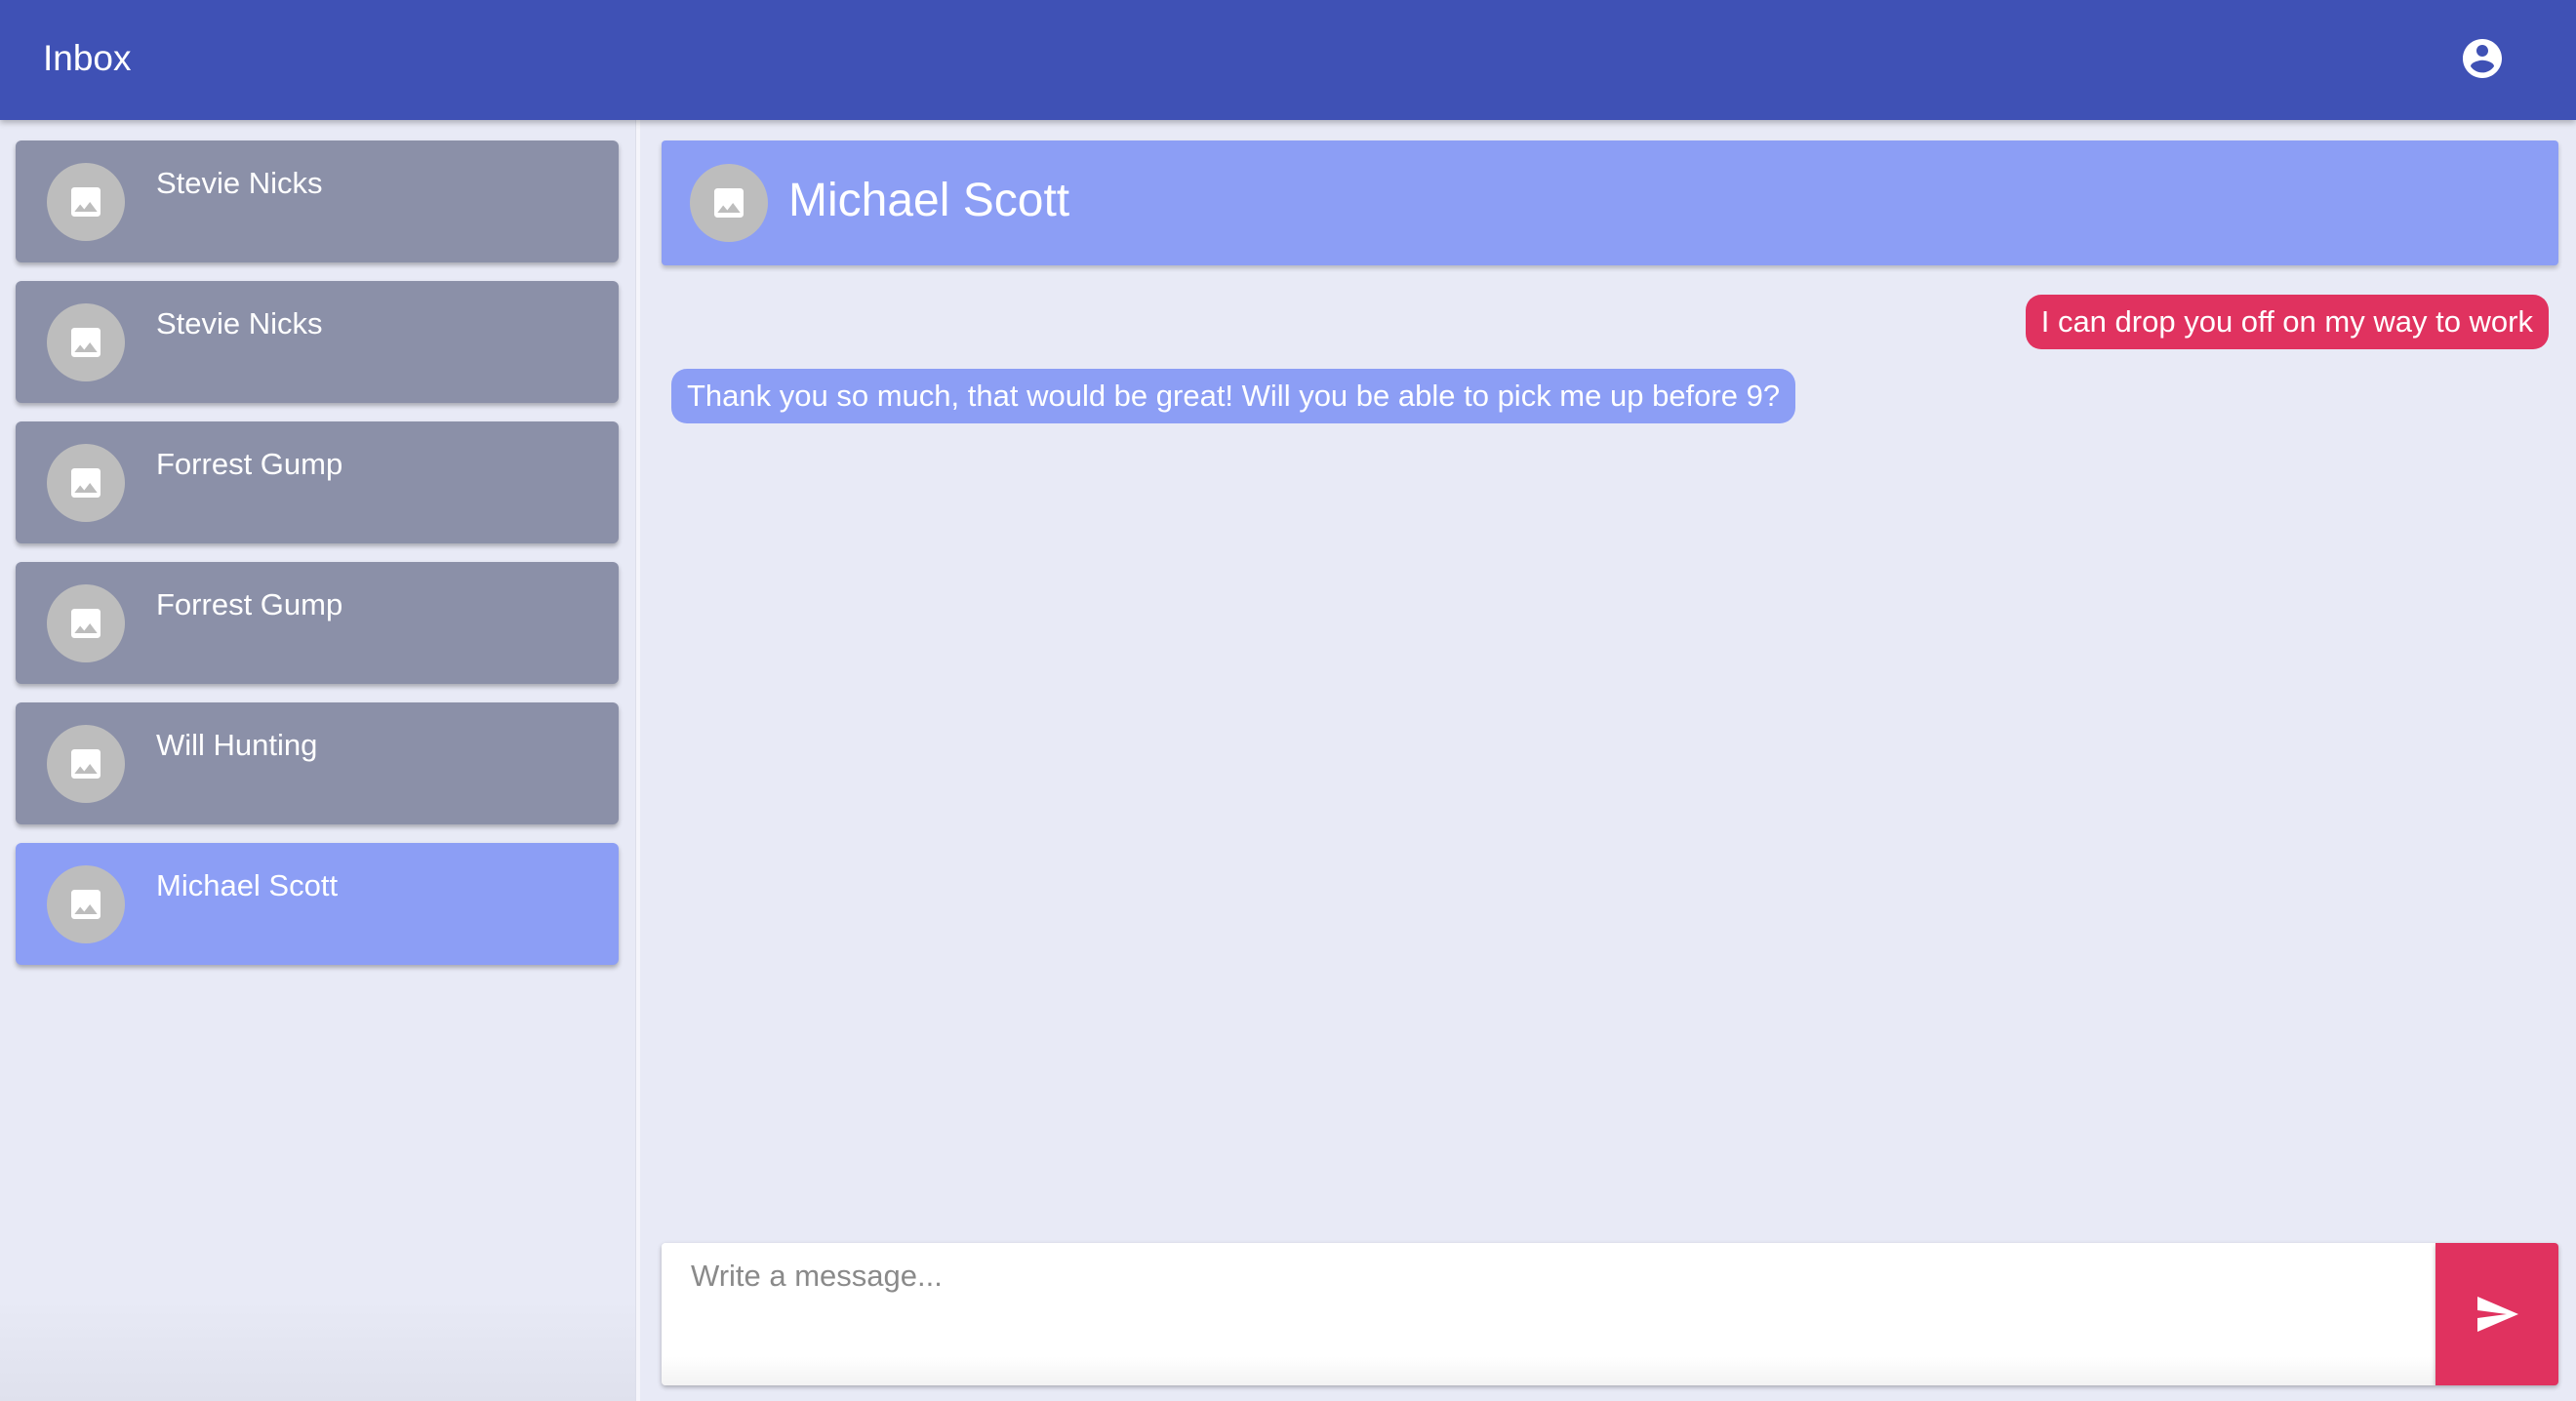  I want to click on send-button, so click(2496, 1314).